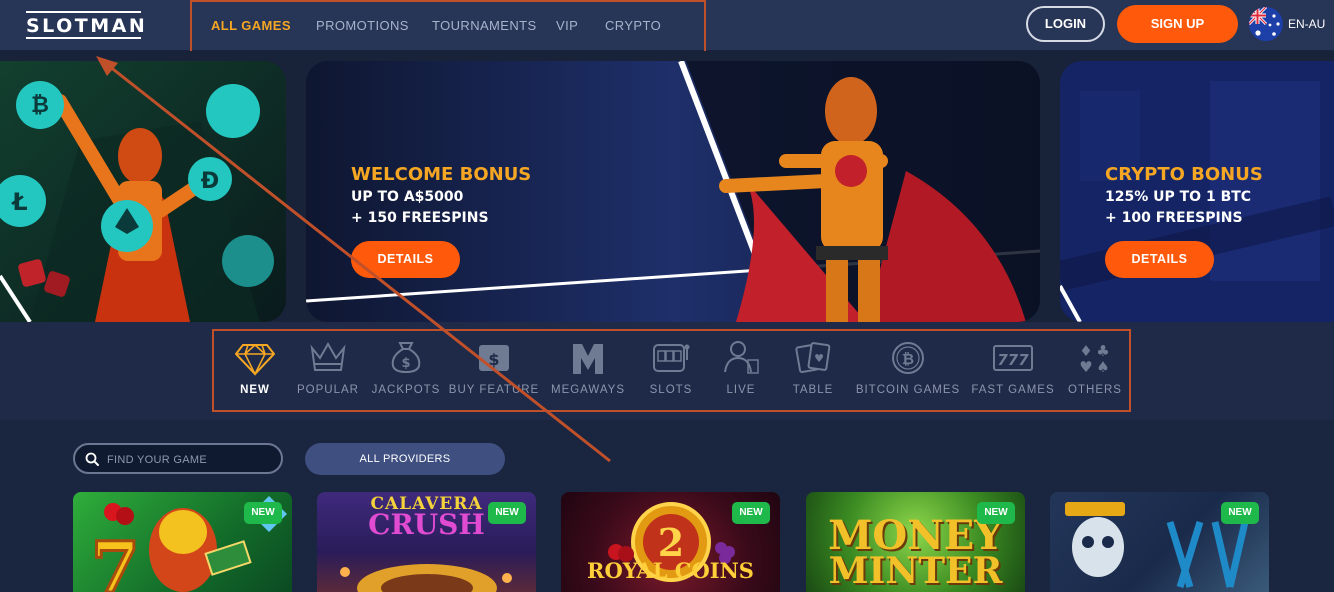 This screenshot has height=592, width=1334. I want to click on category-label: BUY FEATURE, so click(494, 390).